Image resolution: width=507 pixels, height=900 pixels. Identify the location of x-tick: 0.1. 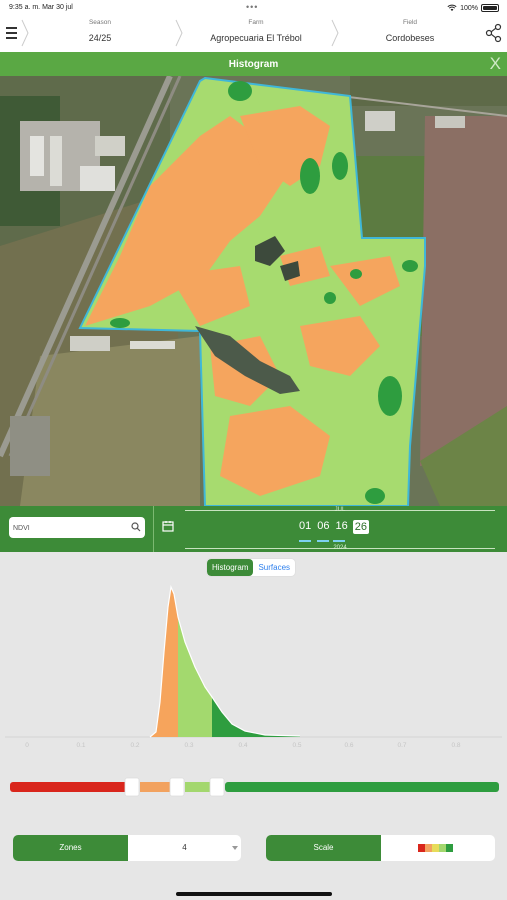
(80, 745).